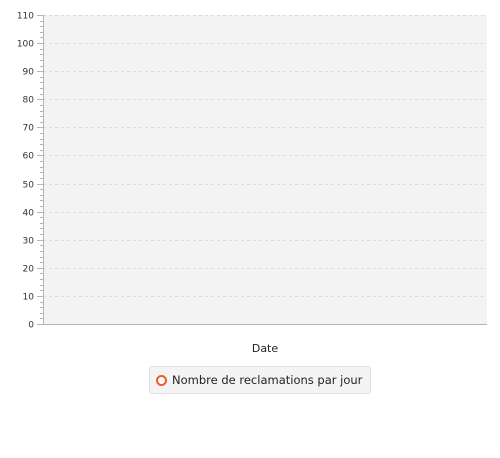  Describe the element at coordinates (29, 73) in the screenshot. I see `y-tick-label: 90` at that location.